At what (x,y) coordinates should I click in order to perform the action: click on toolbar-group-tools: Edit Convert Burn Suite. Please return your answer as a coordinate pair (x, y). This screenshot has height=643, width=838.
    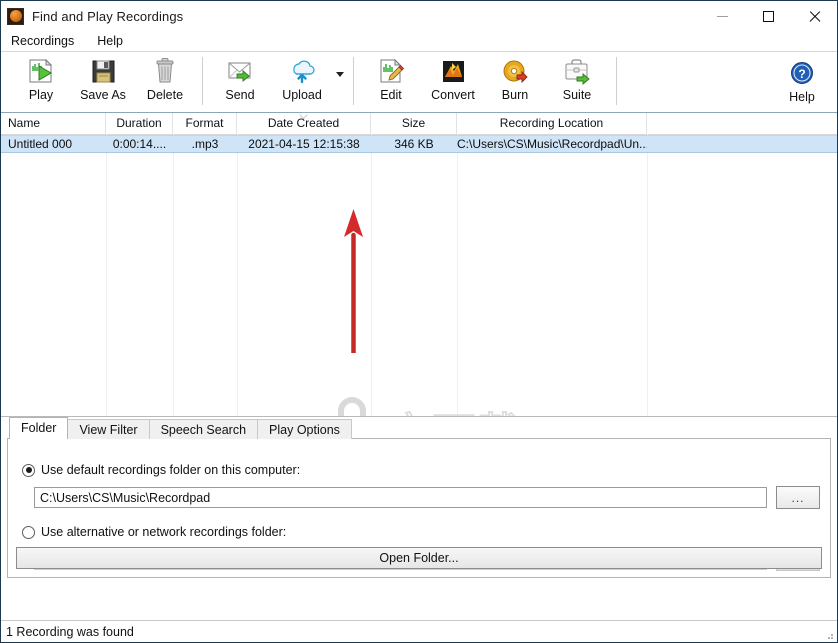
    Looking at the image, I should click on (484, 82).